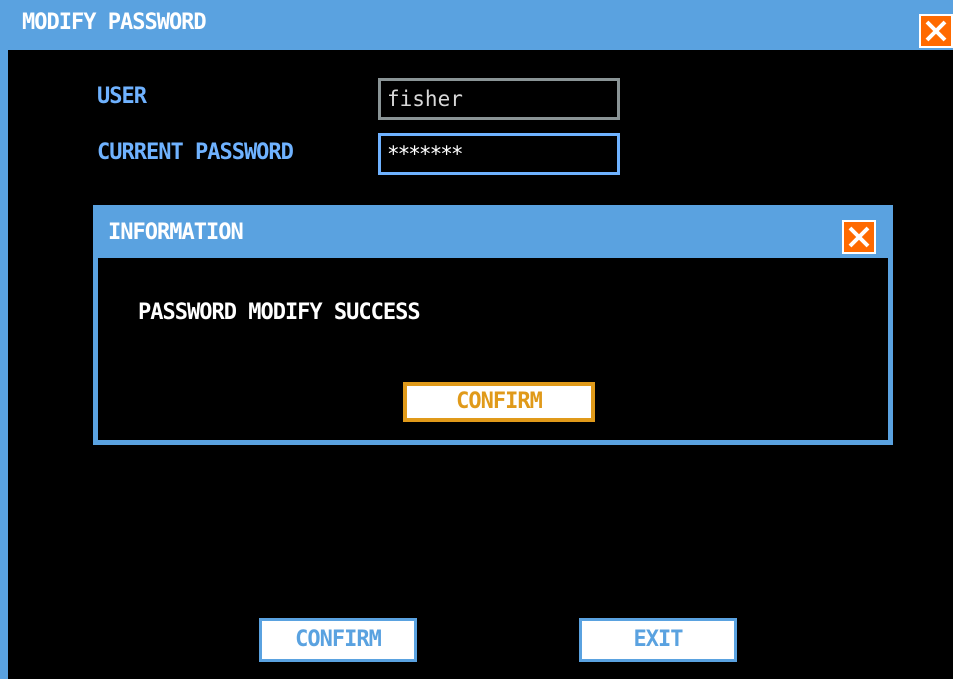 The width and height of the screenshot is (953, 679). What do you see at coordinates (338, 640) in the screenshot?
I see `confirm-button: CONFIRM` at bounding box center [338, 640].